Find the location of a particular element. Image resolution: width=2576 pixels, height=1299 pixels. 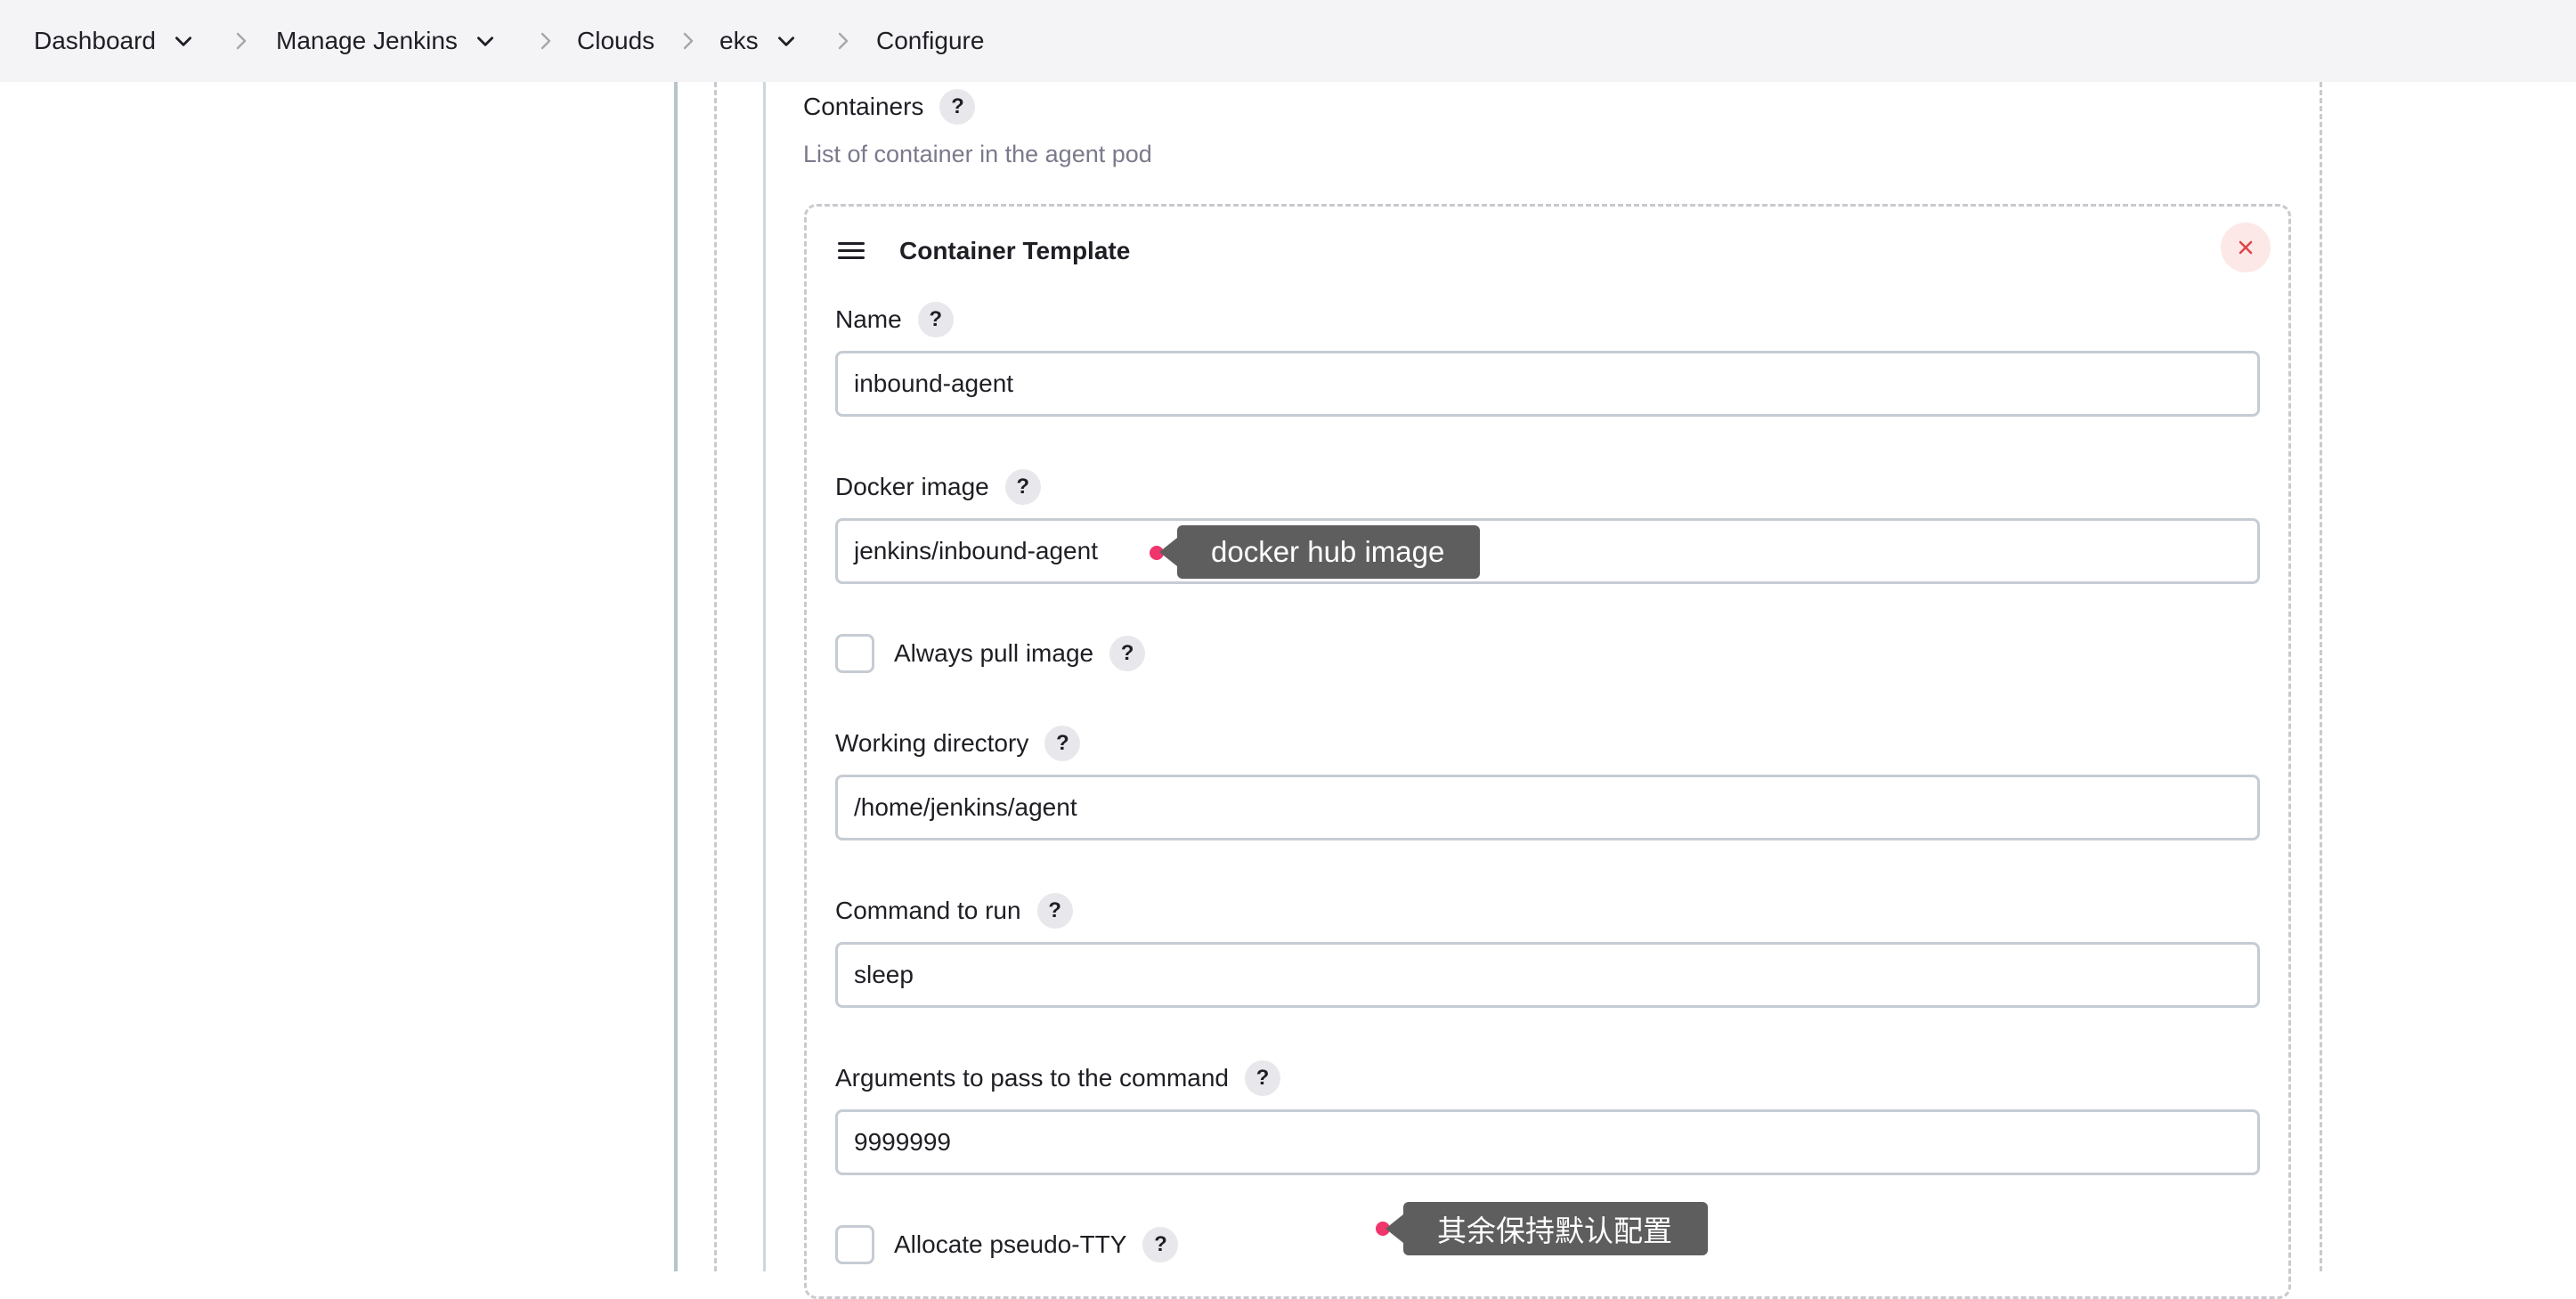

name-input: inbound-agent is located at coordinates (1547, 384).